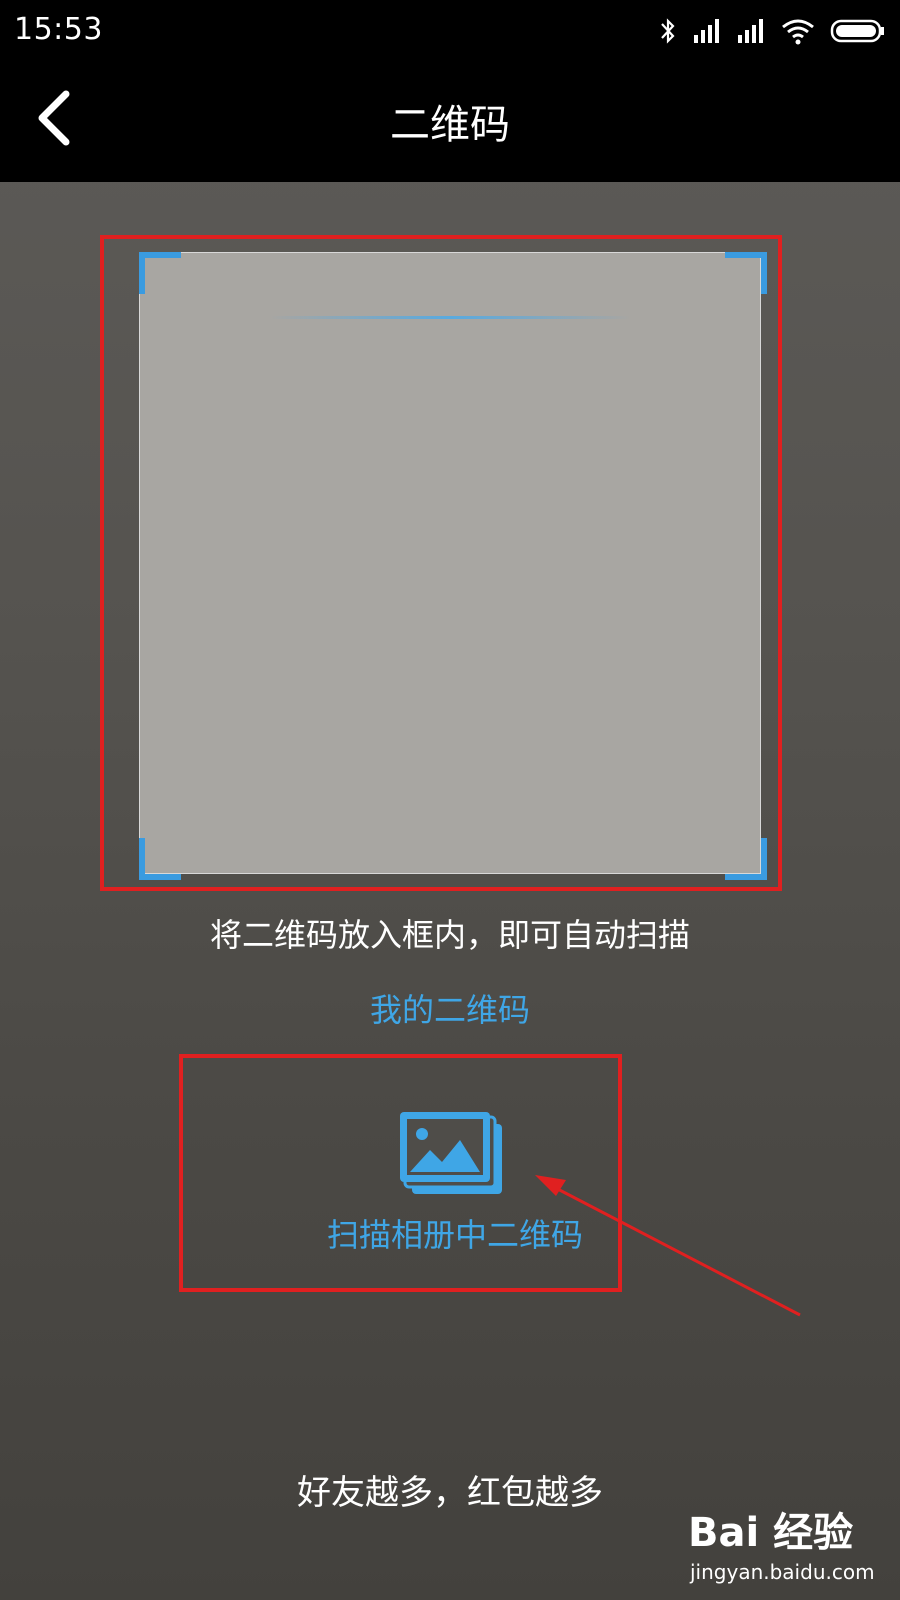 This screenshot has width=900, height=1600. Describe the element at coordinates (782, 1572) in the screenshot. I see `watermark-url: jingyan.baidu.com` at that location.